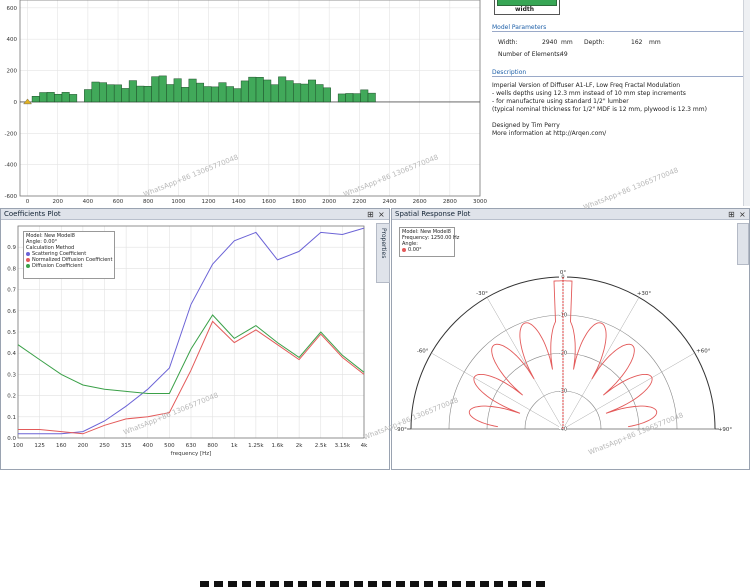 Image resolution: width=750 pixels, height=587 pixels. I want to click on legend-dot-scattering, so click(28, 253).